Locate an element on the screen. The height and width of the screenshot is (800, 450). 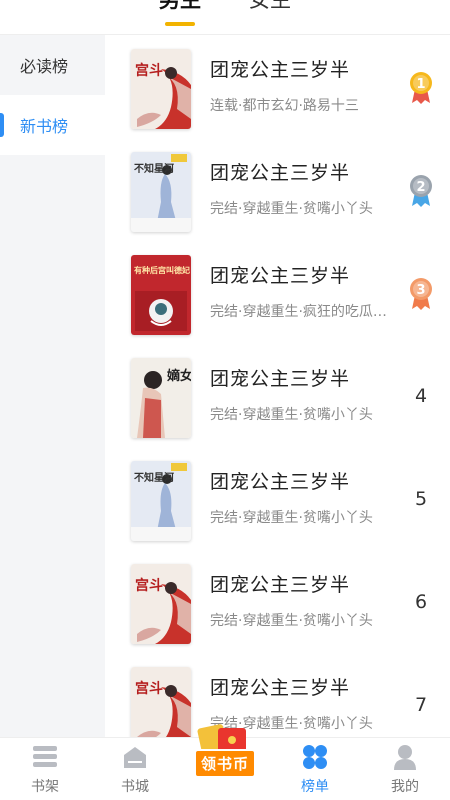
red-envelope-icon: 领书币 is located at coordinates (225, 751).